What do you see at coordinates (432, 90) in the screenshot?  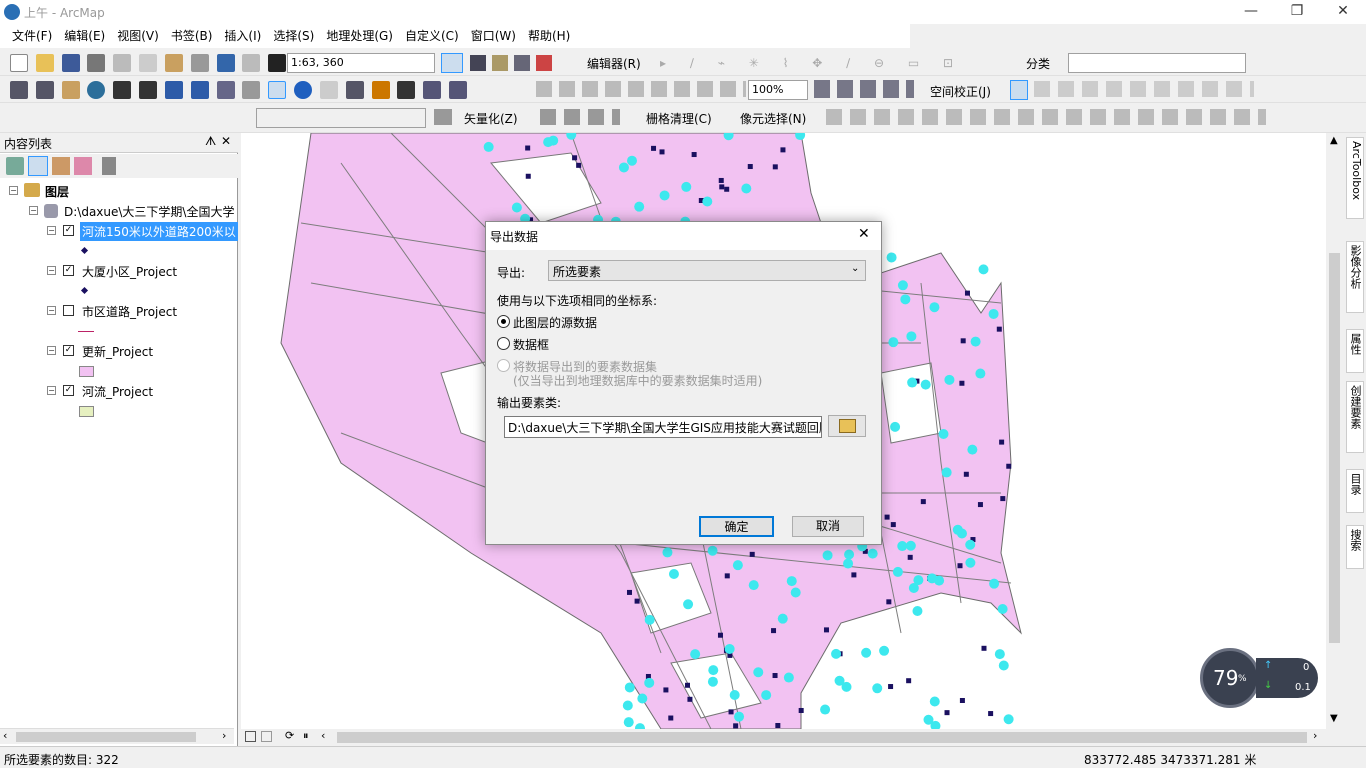 I see `find-route-icon` at bounding box center [432, 90].